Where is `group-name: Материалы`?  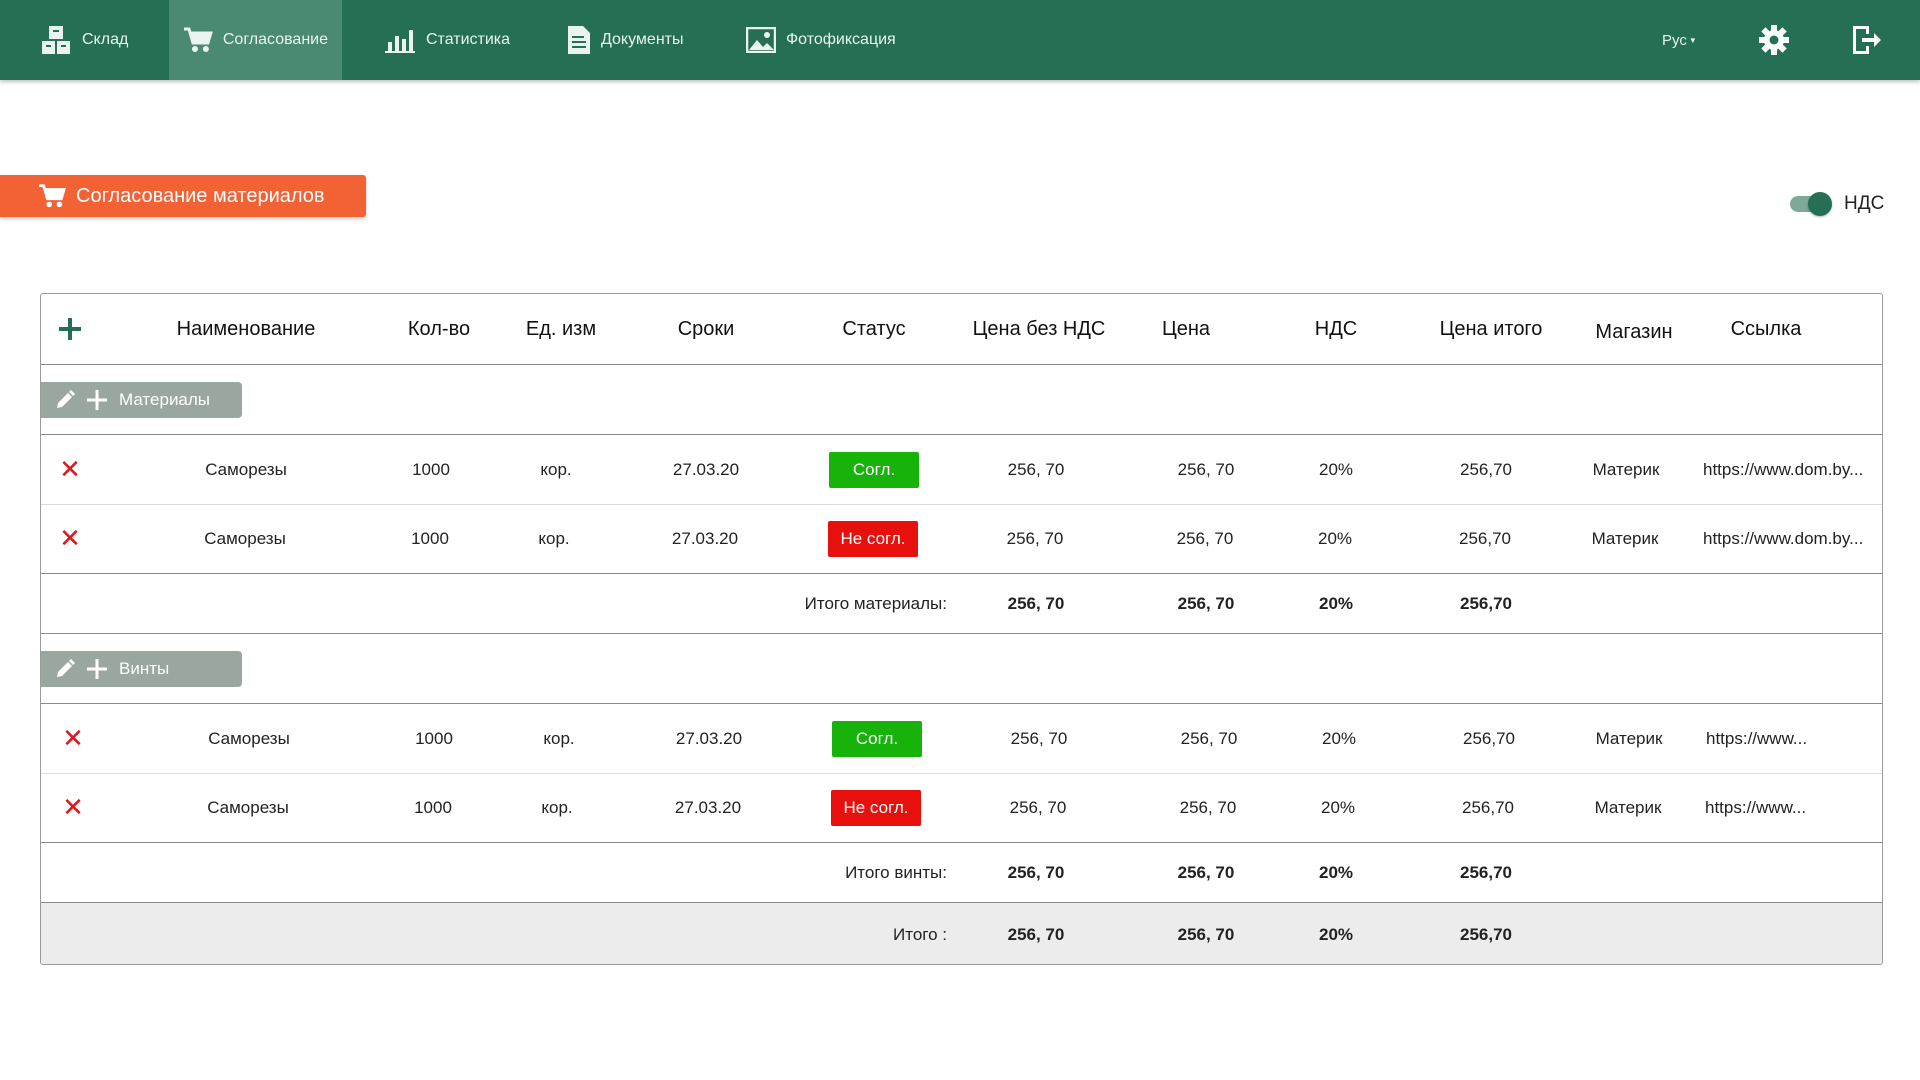 group-name: Материалы is located at coordinates (165, 399).